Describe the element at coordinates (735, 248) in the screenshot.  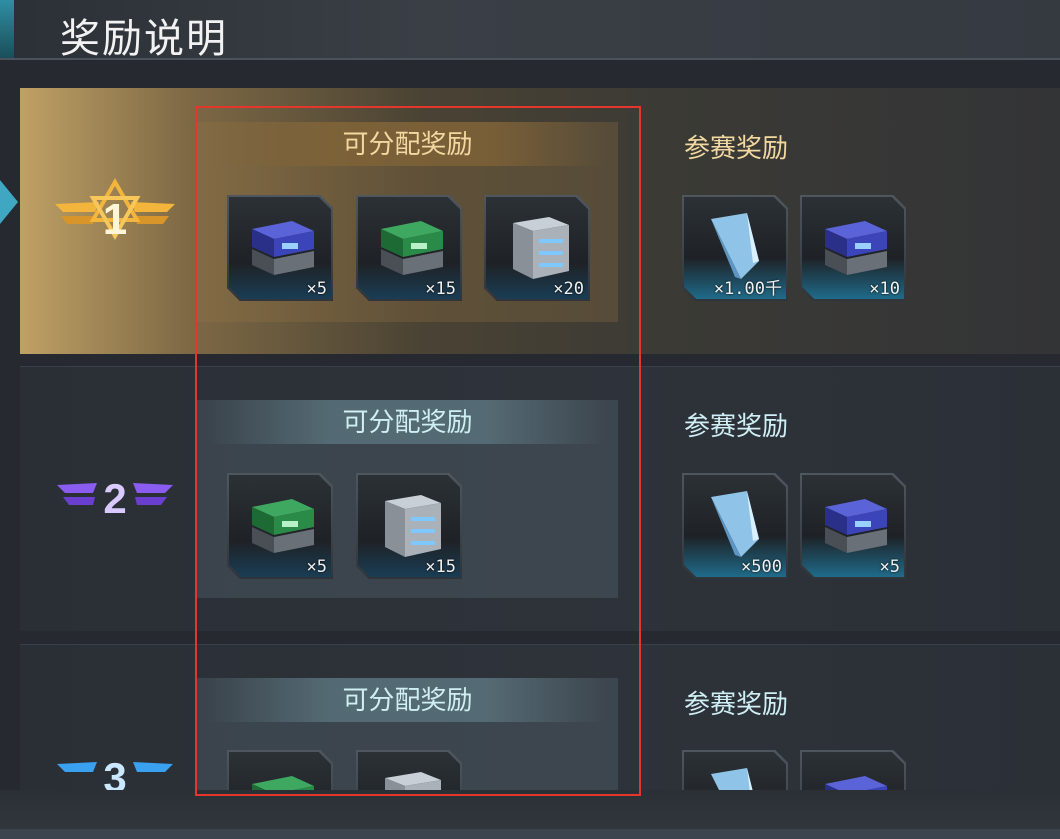
I see `reward-item: ×1.00千` at that location.